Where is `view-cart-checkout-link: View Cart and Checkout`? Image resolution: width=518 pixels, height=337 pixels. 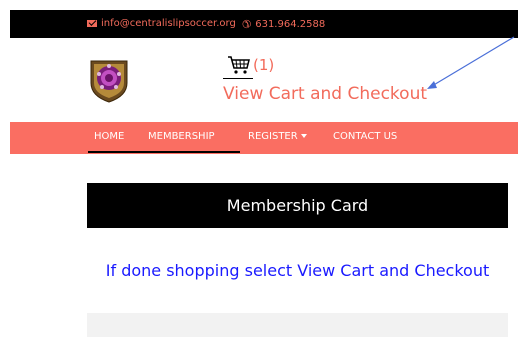 view-cart-checkout-link: View Cart and Checkout is located at coordinates (325, 94).